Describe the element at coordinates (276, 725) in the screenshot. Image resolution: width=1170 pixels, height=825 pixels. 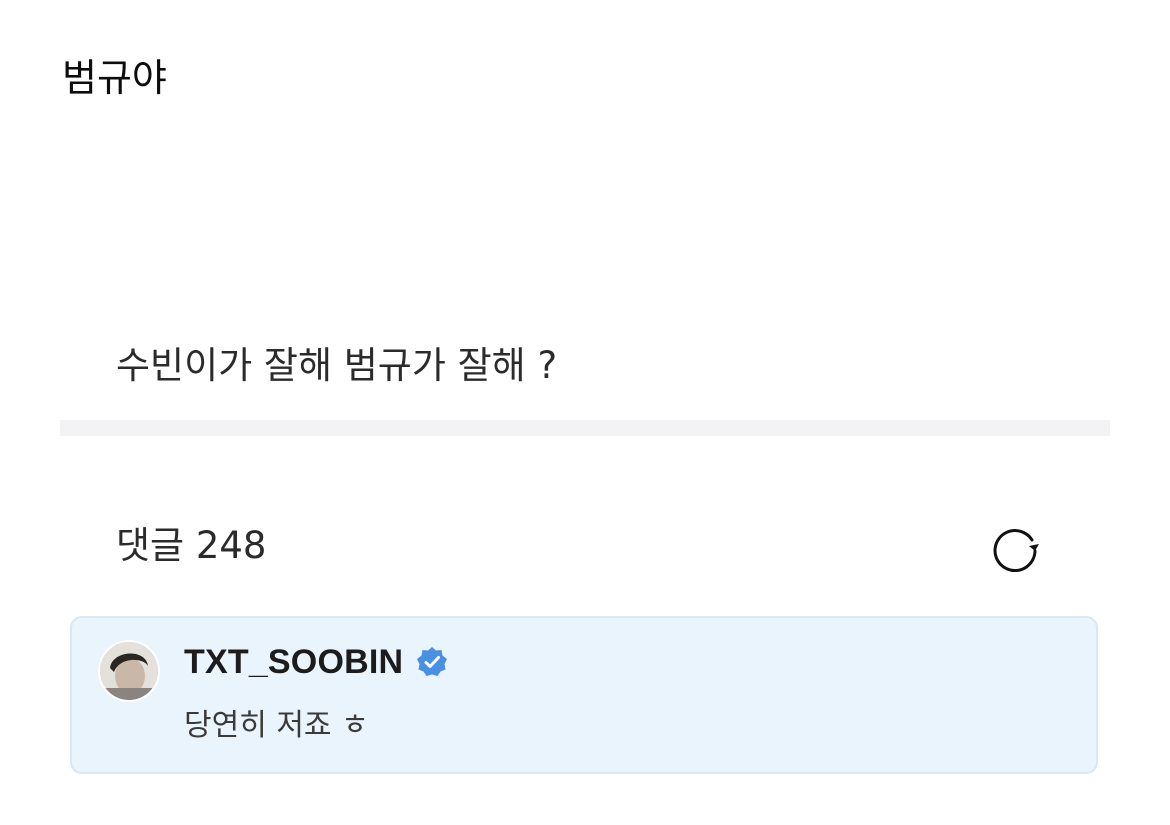
I see `comment-text: 당연히 저죠 ㅎ` at that location.